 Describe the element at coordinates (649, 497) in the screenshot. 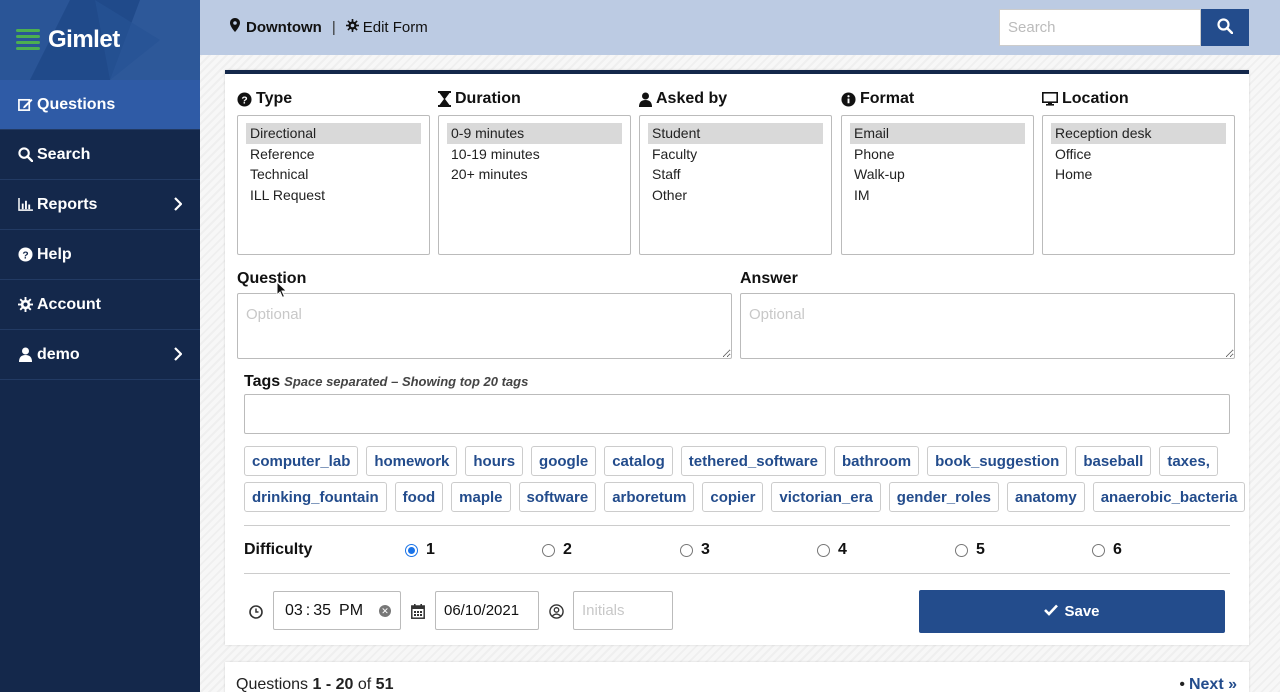

I see `tag-chip: arboretum` at that location.